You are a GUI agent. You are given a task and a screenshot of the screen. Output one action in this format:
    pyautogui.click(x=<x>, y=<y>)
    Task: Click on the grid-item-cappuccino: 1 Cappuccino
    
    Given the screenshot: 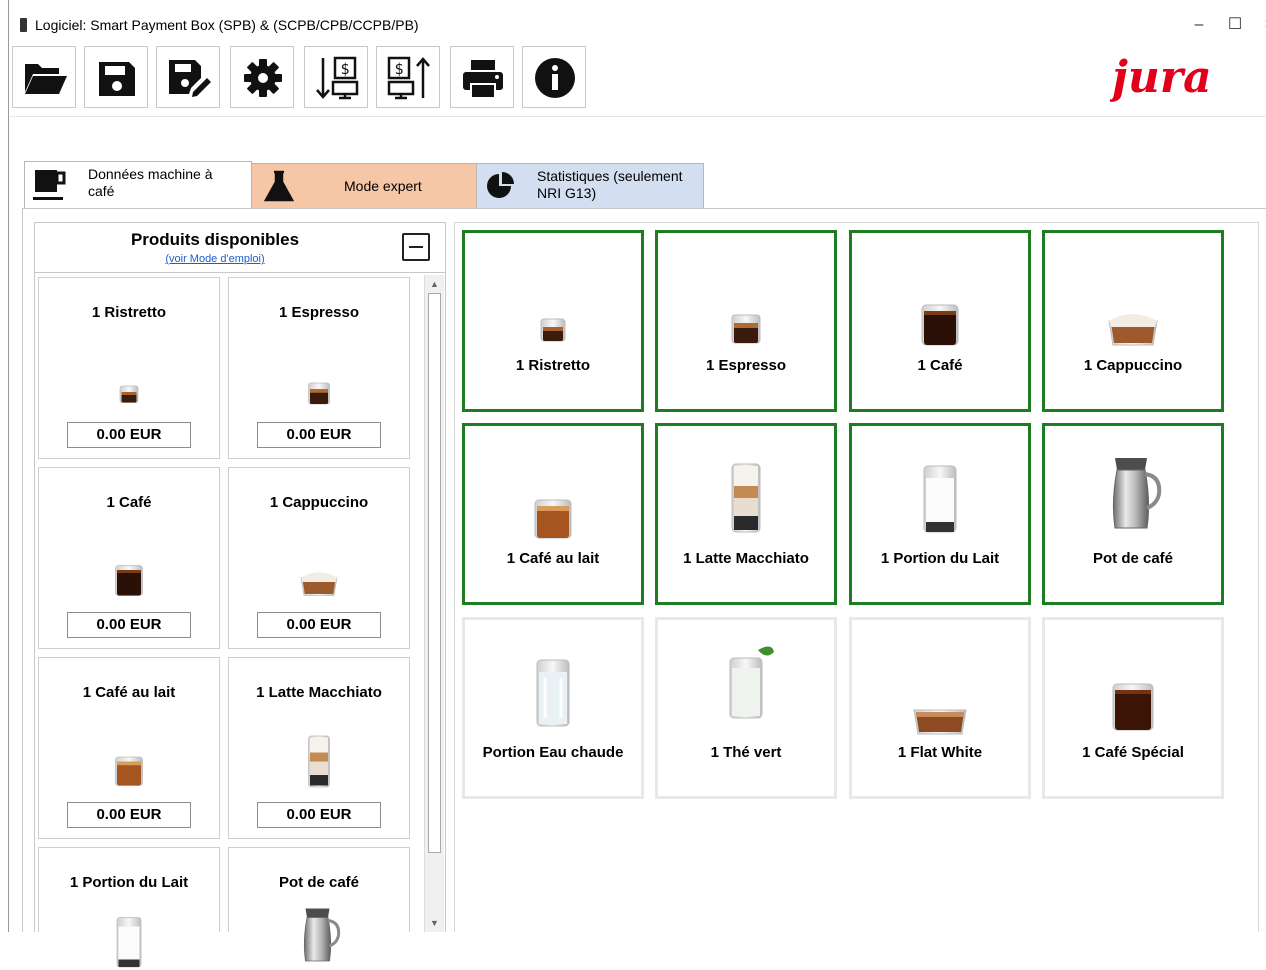 What is the action you would take?
    pyautogui.click(x=1133, y=321)
    